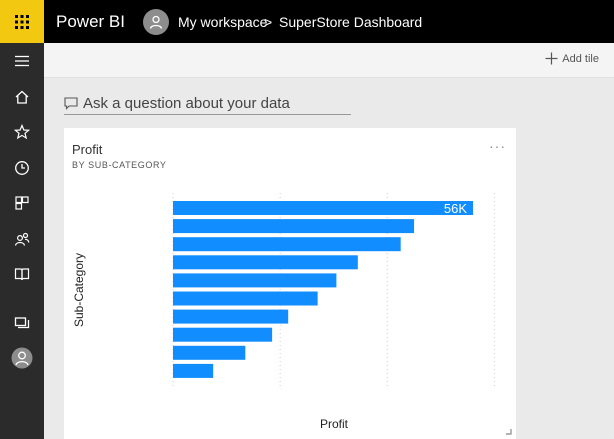 Image resolution: width=614 pixels, height=439 pixels. I want to click on nav-recent, so click(22, 168).